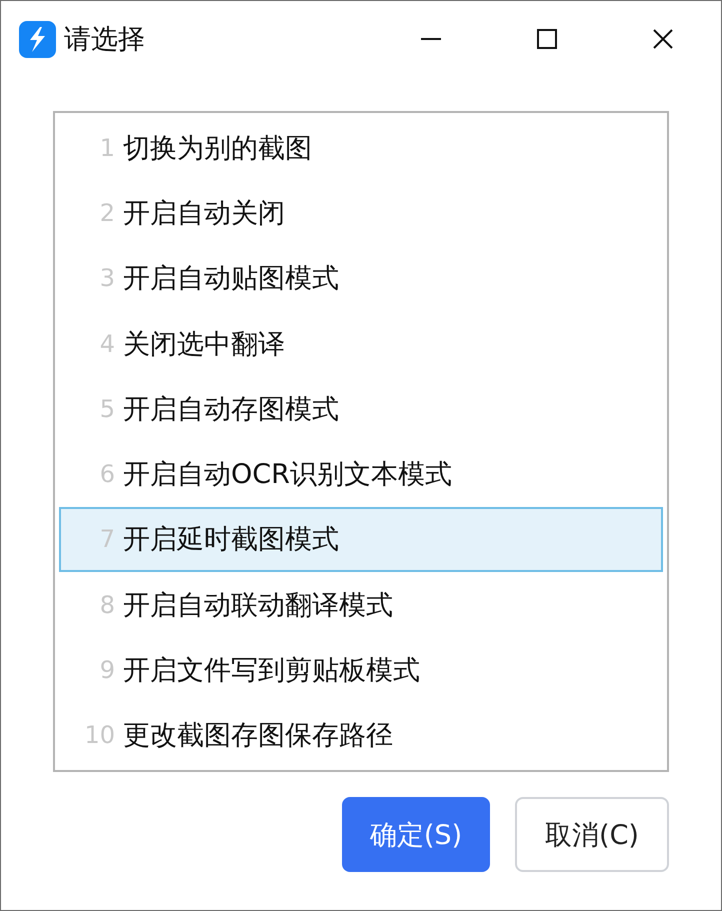 The width and height of the screenshot is (722, 911). What do you see at coordinates (105, 40) in the screenshot?
I see `window-title: 请选择` at bounding box center [105, 40].